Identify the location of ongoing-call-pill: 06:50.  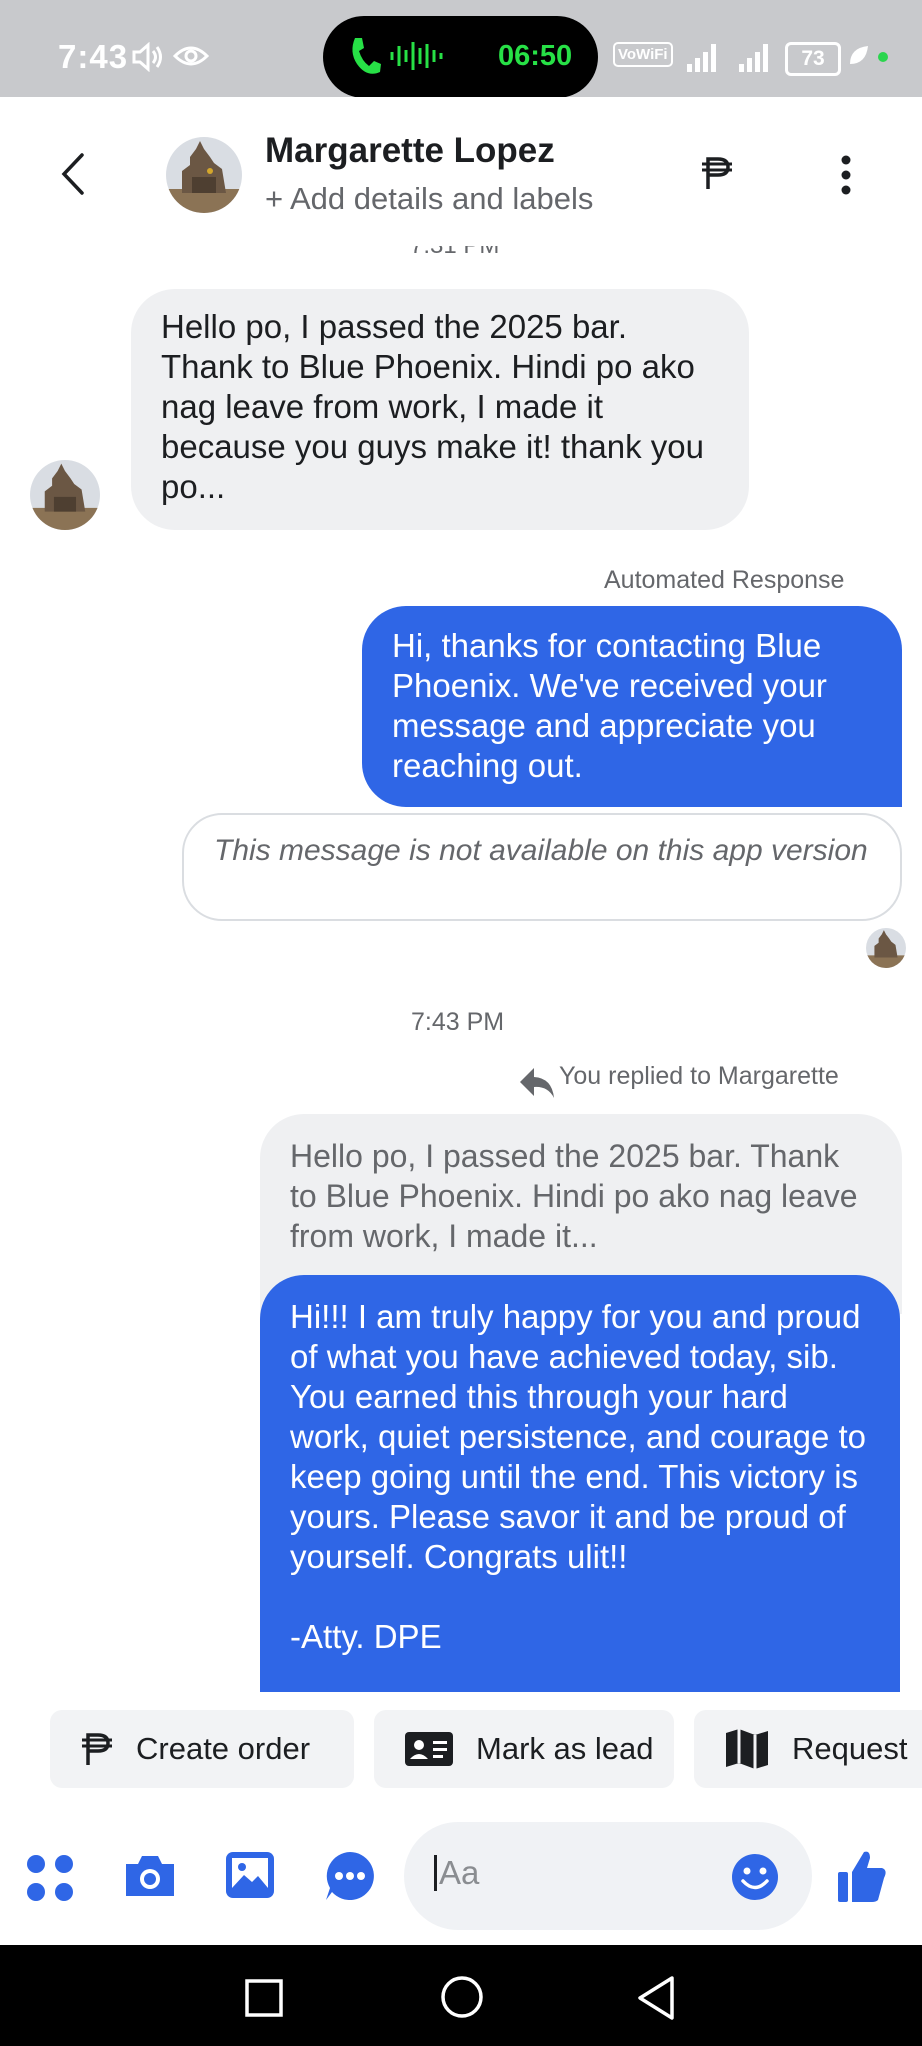
(460, 57).